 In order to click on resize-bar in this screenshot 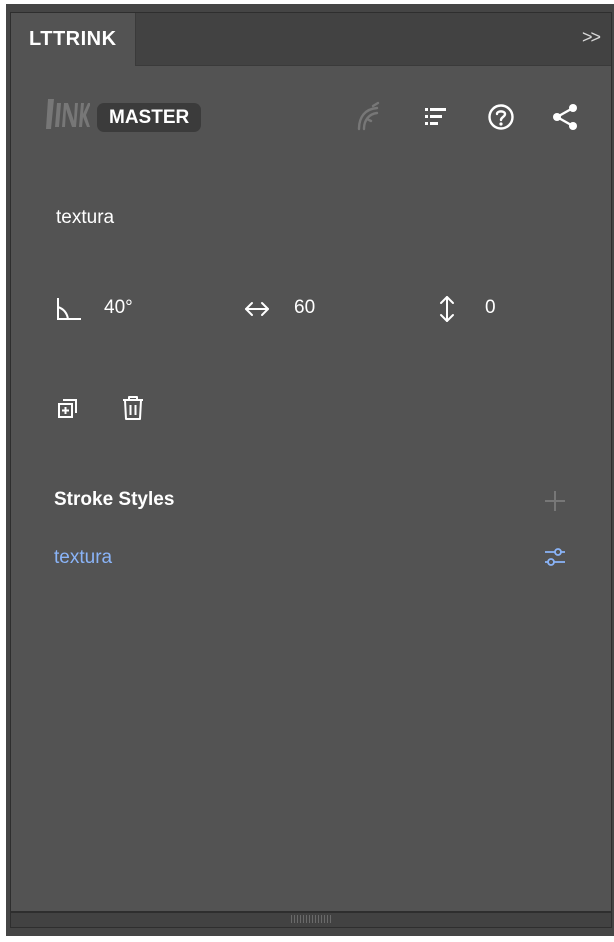, I will do `click(311, 919)`.